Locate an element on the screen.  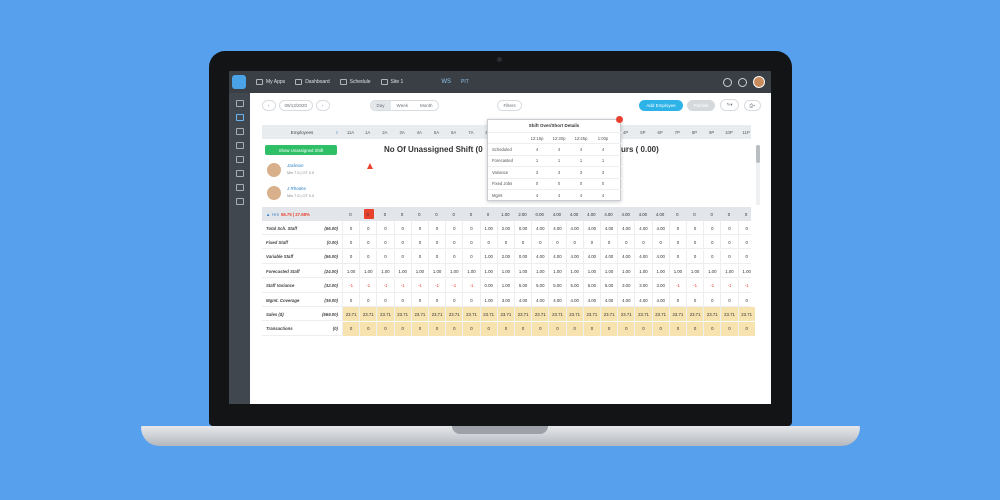
popup-row-label: Variance is located at coordinates (500, 172).